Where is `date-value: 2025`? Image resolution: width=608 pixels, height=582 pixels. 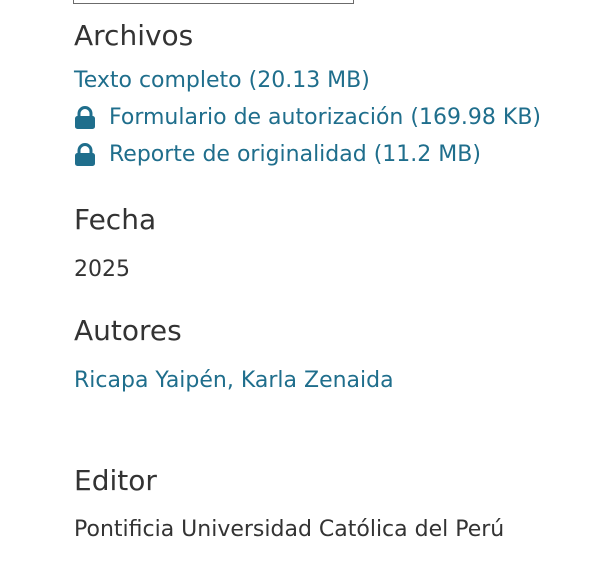
date-value: 2025 is located at coordinates (102, 269).